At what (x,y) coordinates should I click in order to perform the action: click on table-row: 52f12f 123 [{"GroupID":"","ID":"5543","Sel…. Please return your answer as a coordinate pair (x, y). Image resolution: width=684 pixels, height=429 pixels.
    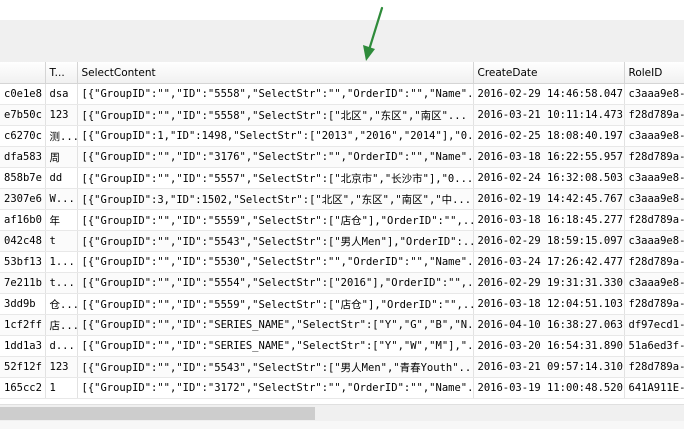
    Looking at the image, I should click on (342, 367).